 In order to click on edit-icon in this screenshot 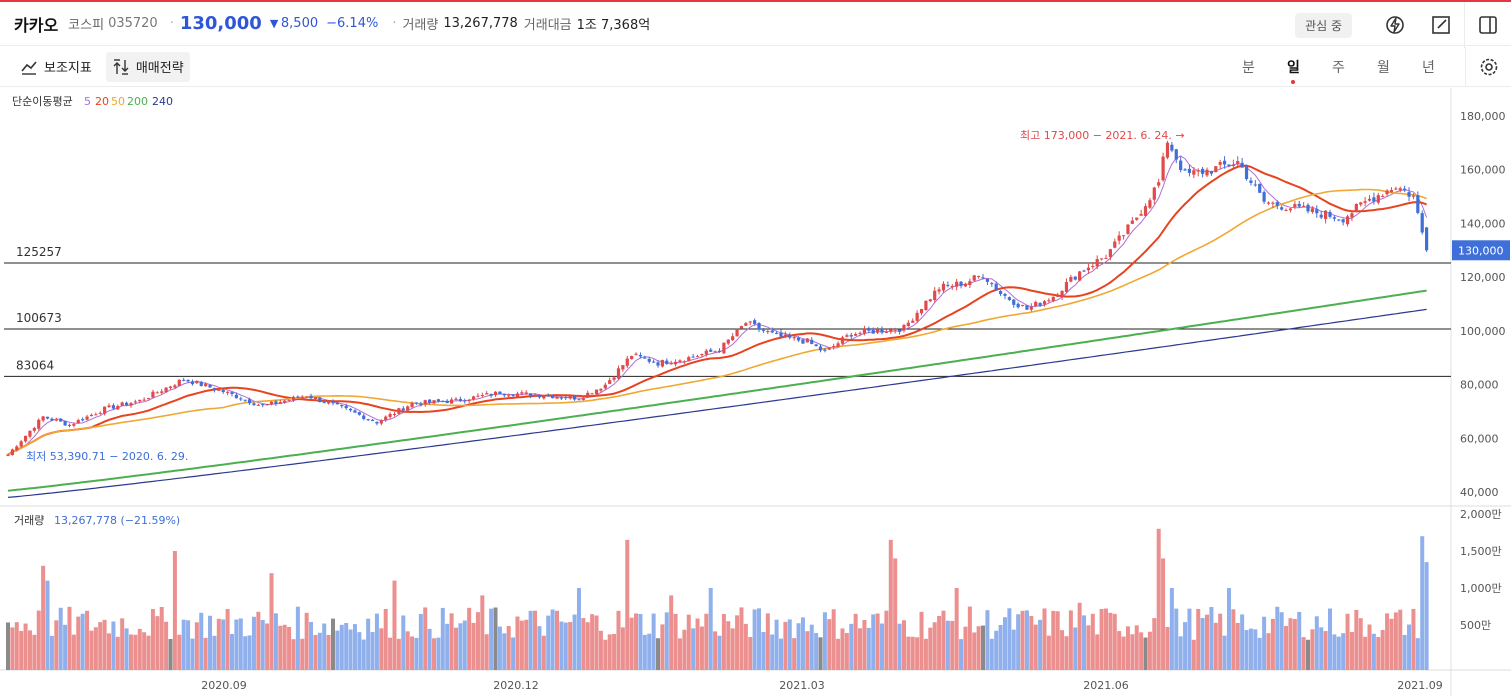, I will do `click(1441, 25)`.